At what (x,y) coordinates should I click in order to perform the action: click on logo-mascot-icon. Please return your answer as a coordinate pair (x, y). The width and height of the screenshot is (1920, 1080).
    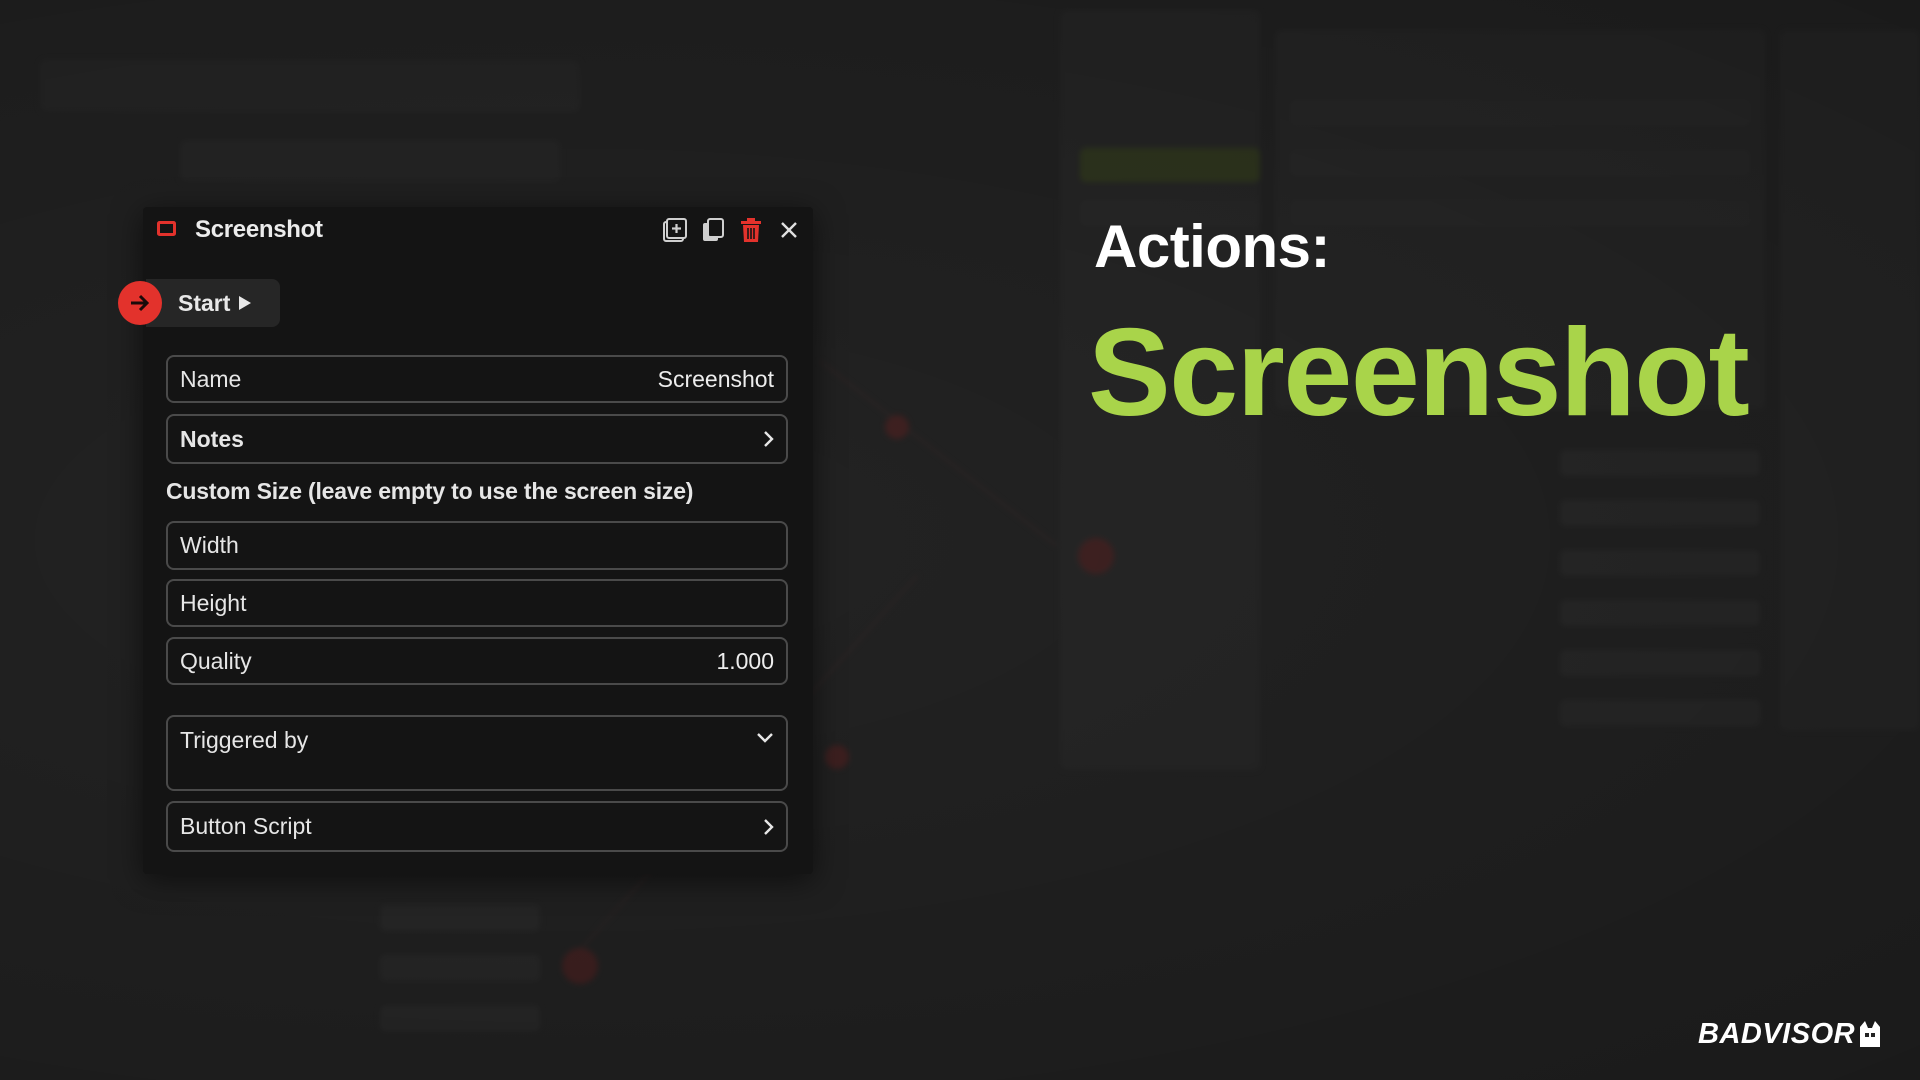
    Looking at the image, I should click on (1870, 1034).